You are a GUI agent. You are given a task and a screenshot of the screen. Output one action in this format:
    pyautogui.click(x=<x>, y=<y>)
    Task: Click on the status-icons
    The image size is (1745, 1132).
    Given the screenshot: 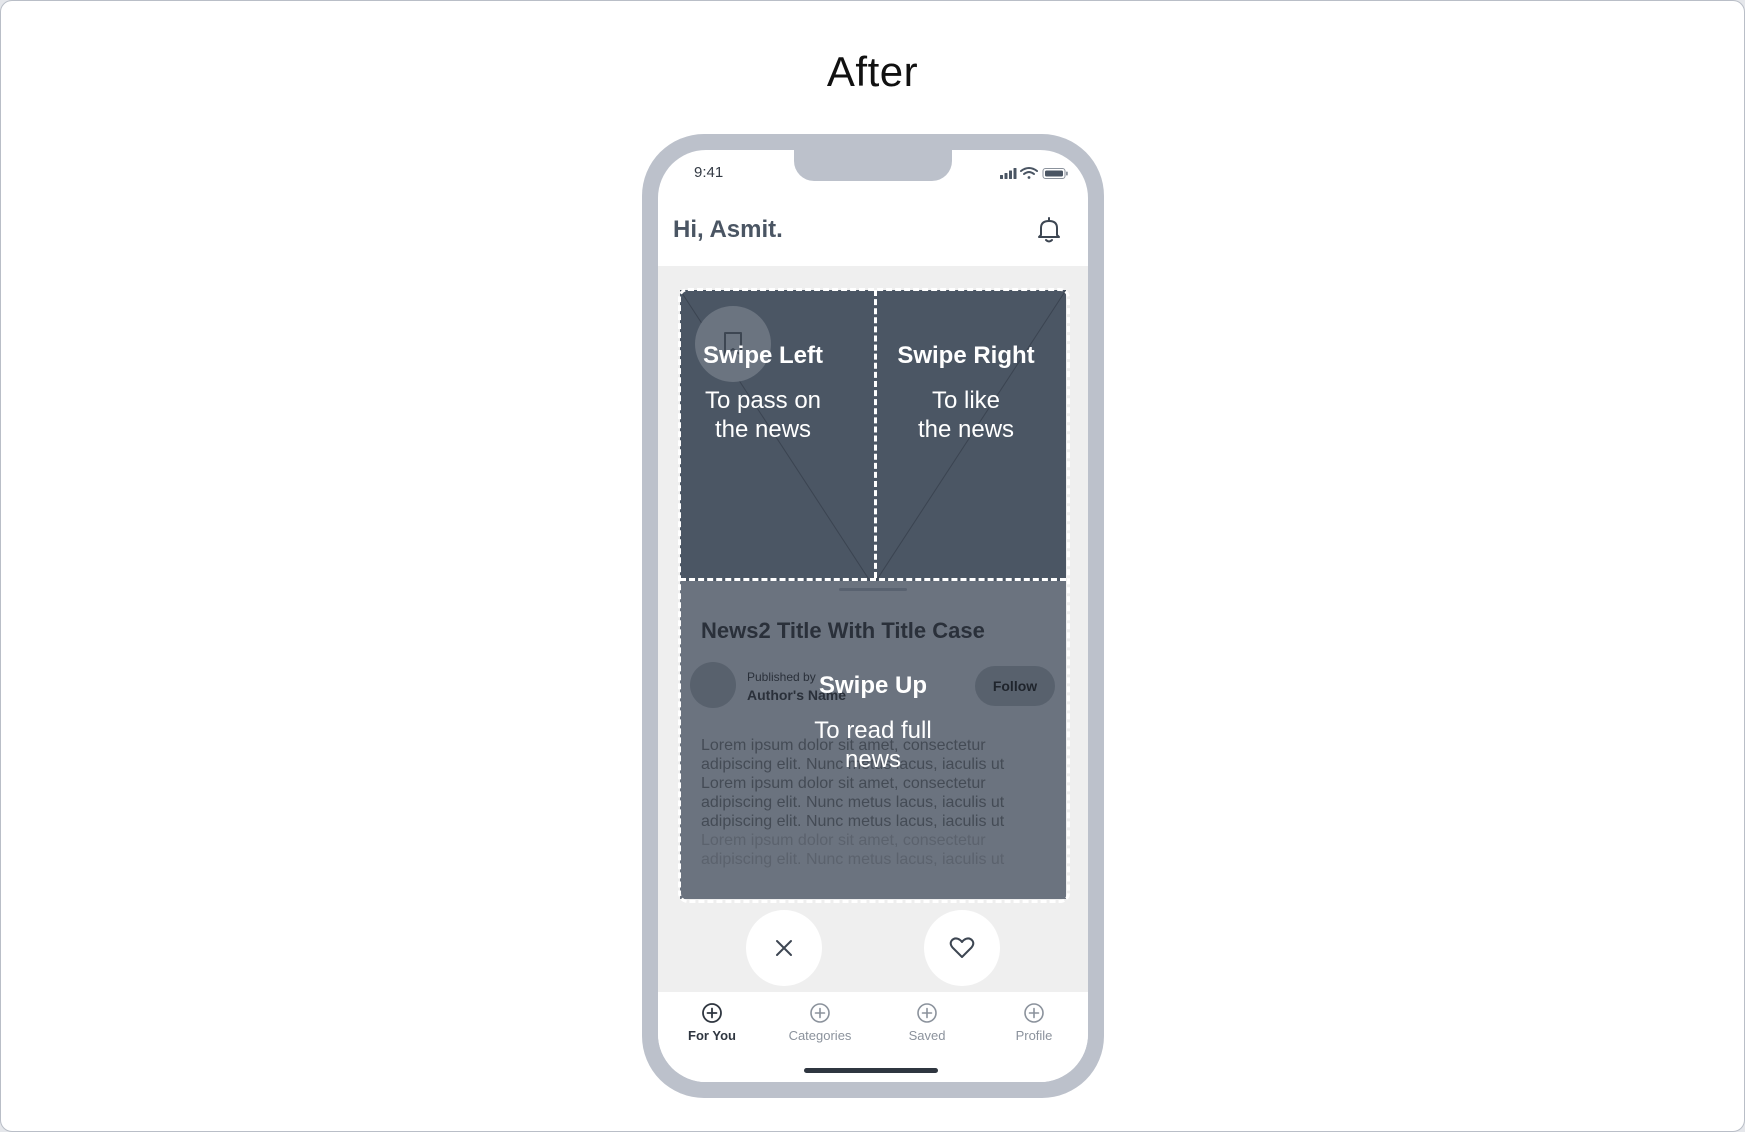 What is the action you would take?
    pyautogui.click(x=1034, y=173)
    